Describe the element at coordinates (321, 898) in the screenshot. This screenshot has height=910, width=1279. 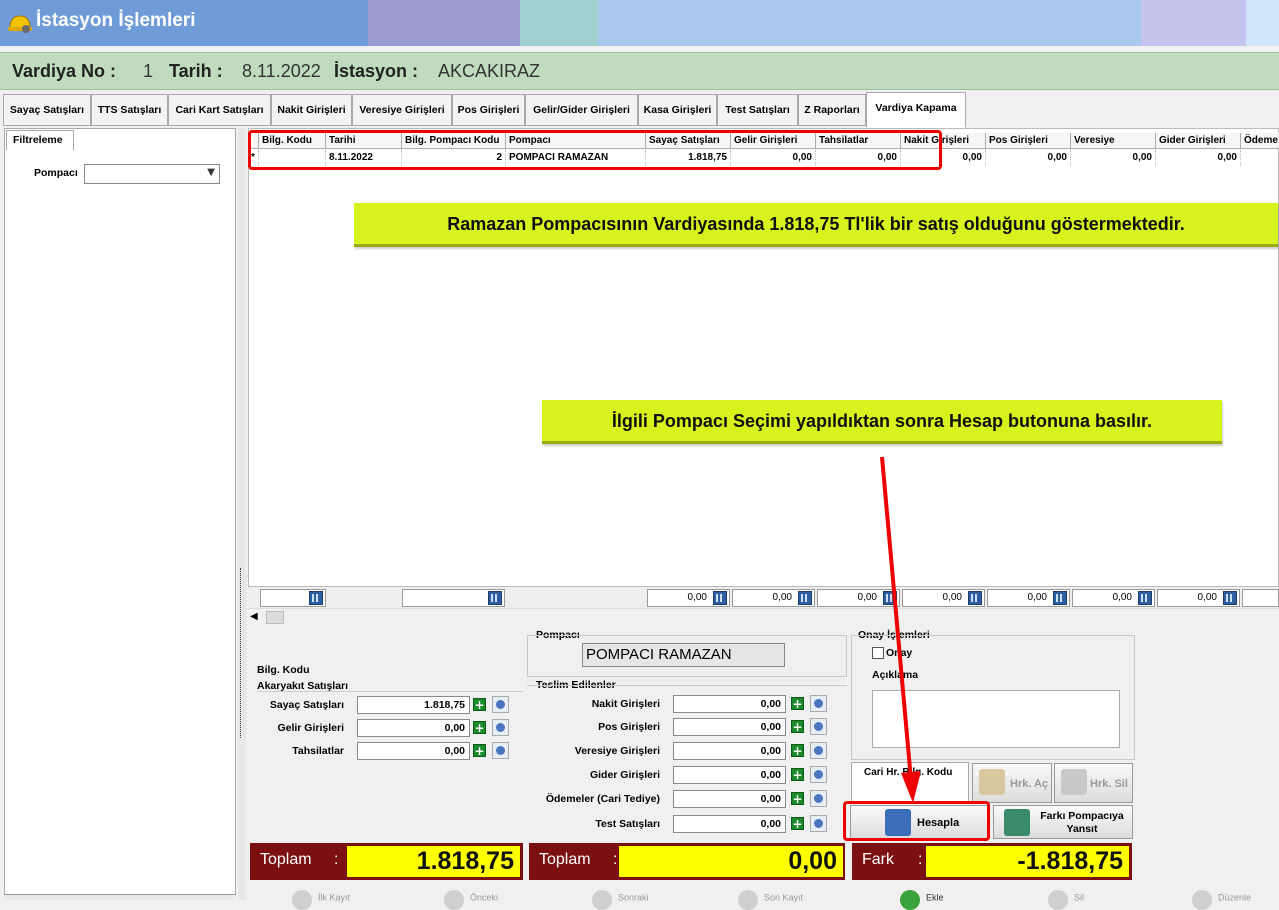
I see `nav-first-button: İlk Kayıt` at that location.